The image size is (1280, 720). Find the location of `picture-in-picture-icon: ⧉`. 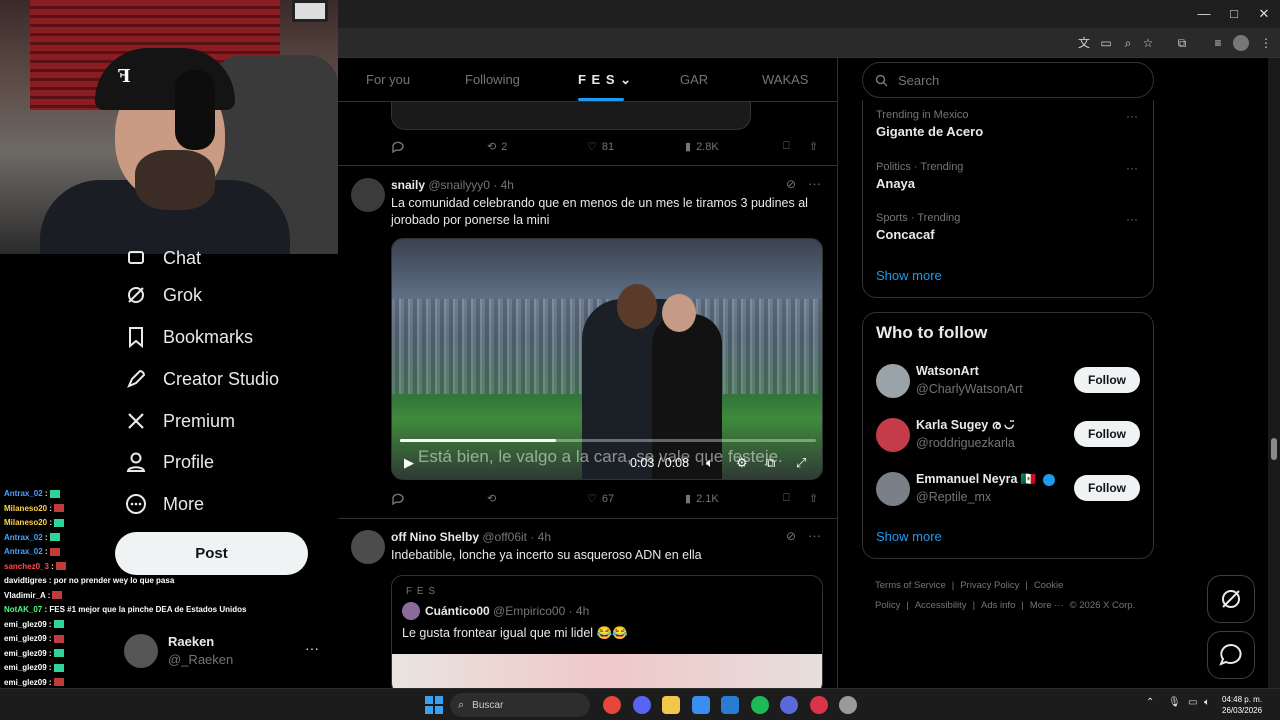

picture-in-picture-icon: ⧉ is located at coordinates (770, 463).